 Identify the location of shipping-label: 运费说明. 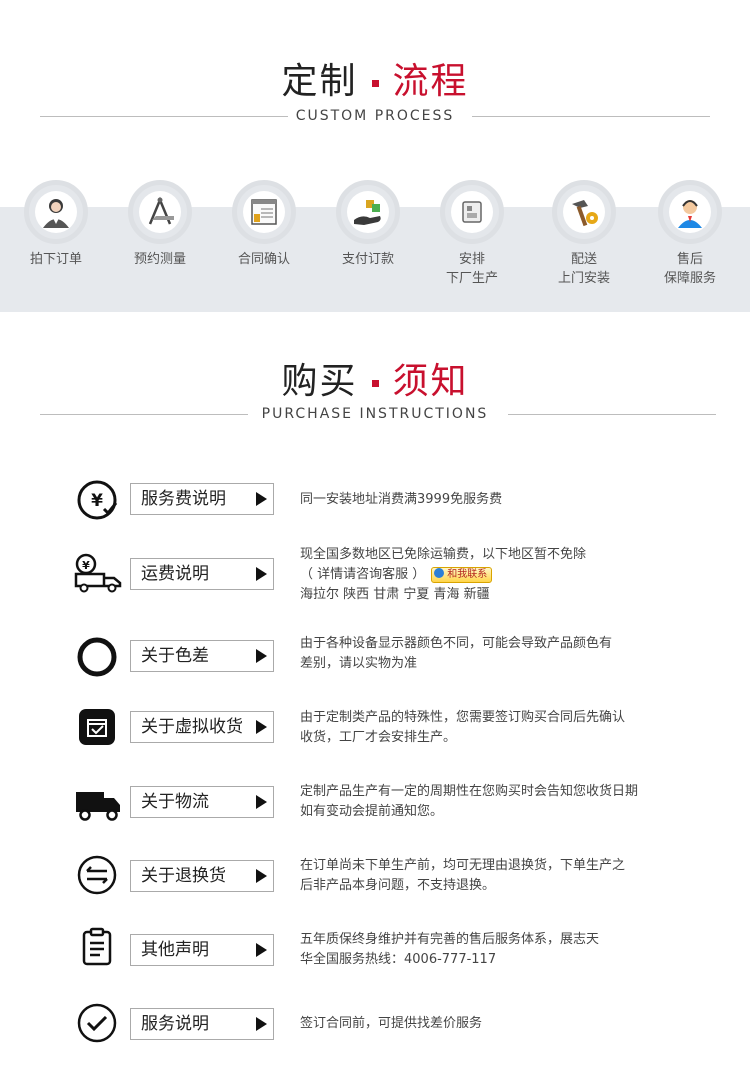
(202, 574).